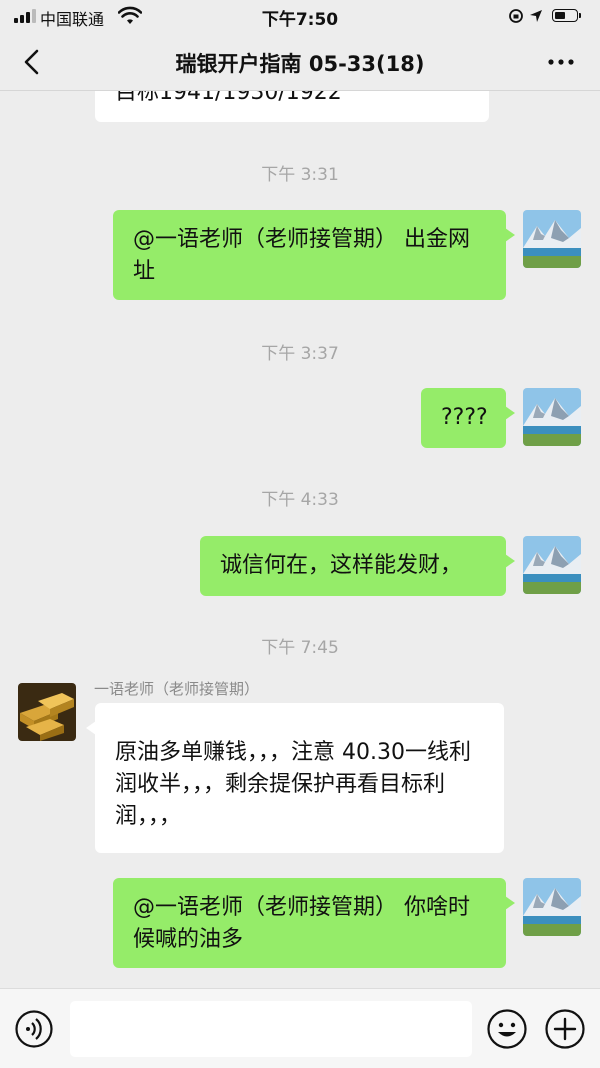 The width and height of the screenshot is (600, 1068). Describe the element at coordinates (566, 15) in the screenshot. I see `battery-icon` at that location.